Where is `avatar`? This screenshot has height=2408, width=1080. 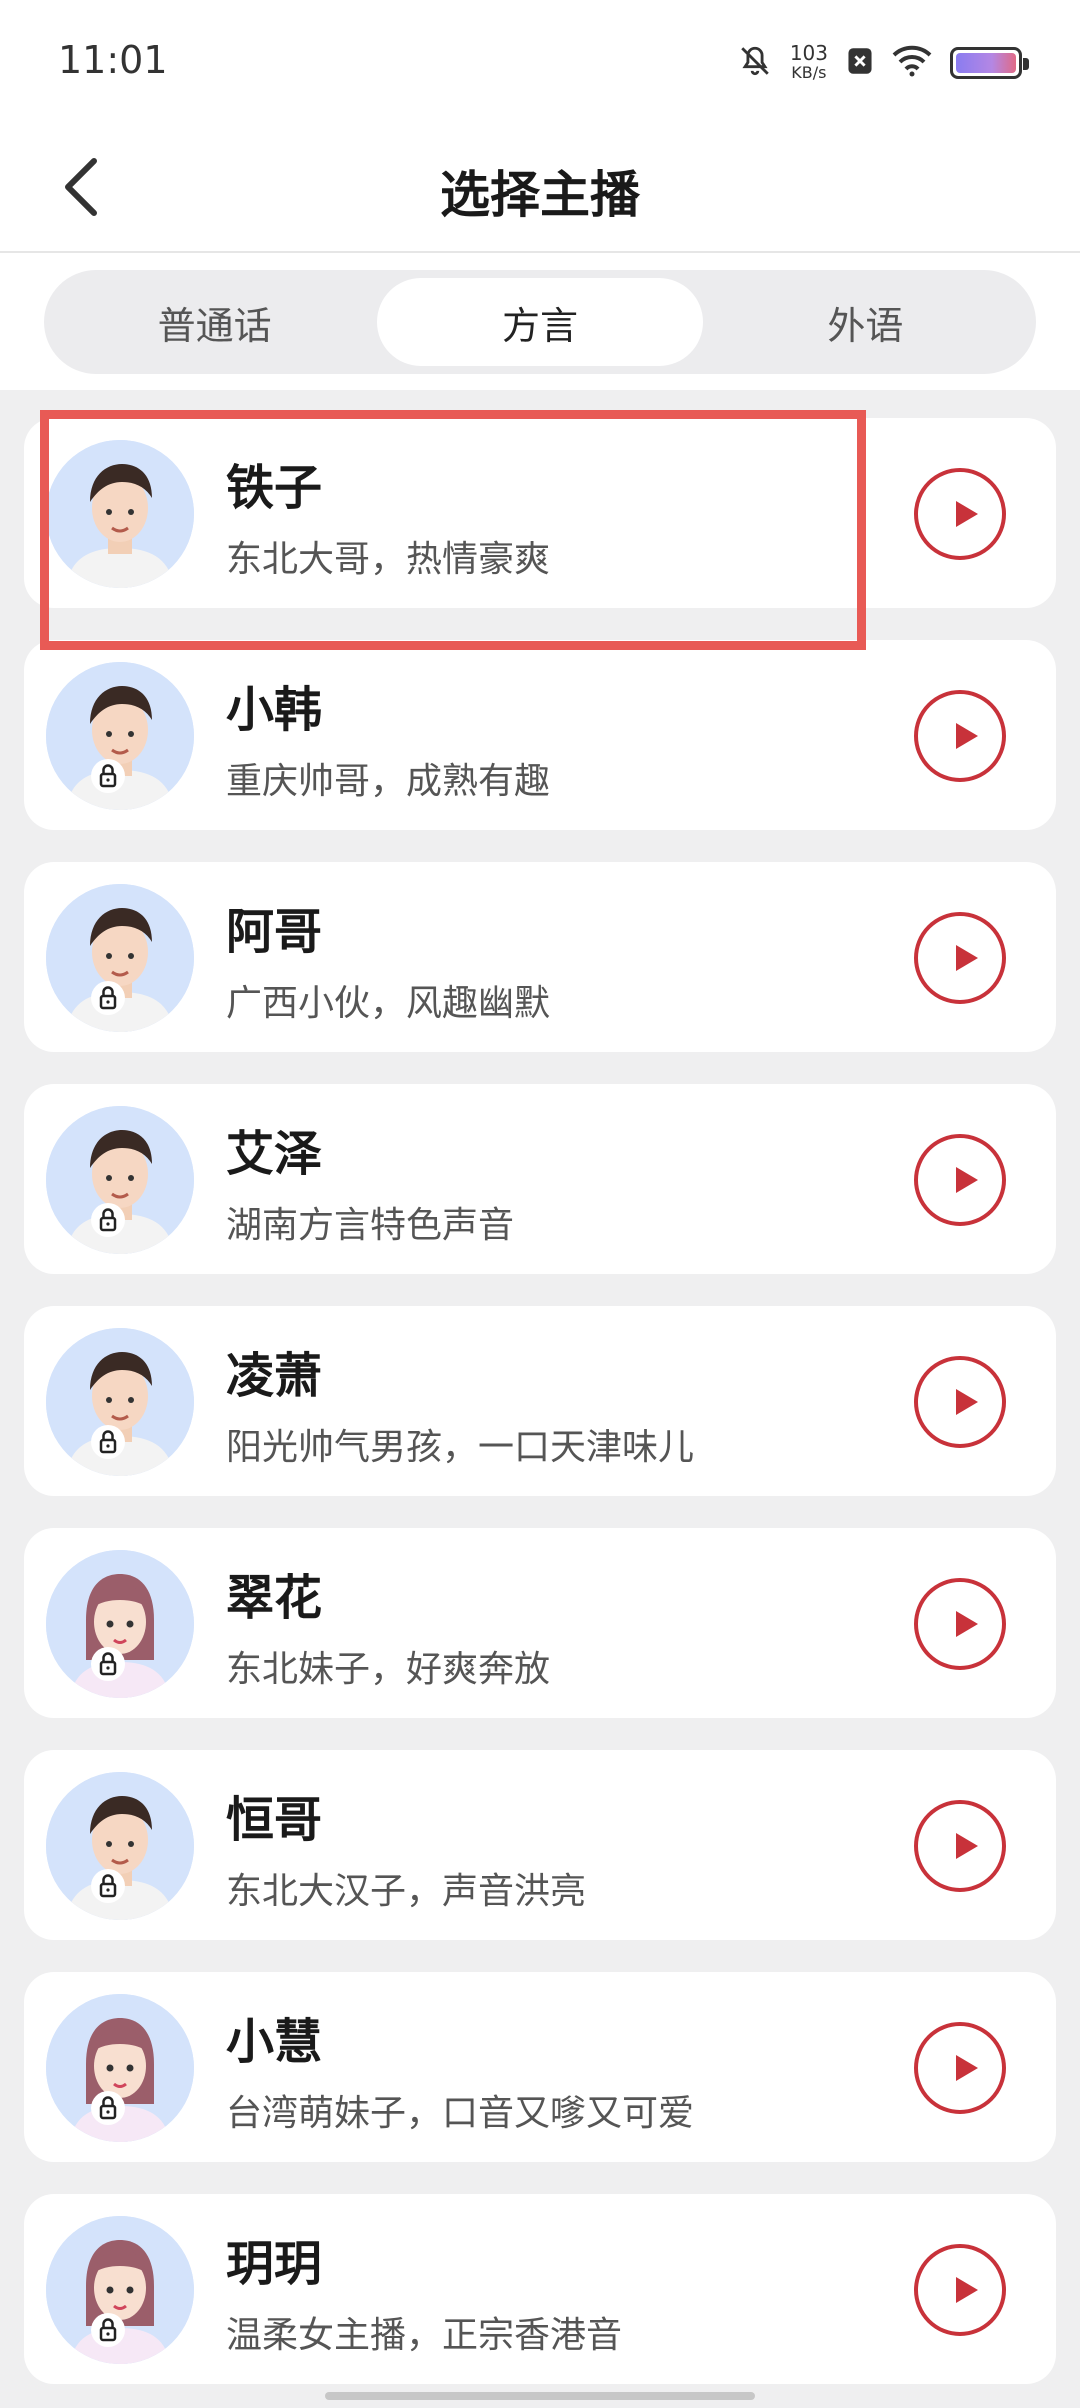 avatar is located at coordinates (120, 514).